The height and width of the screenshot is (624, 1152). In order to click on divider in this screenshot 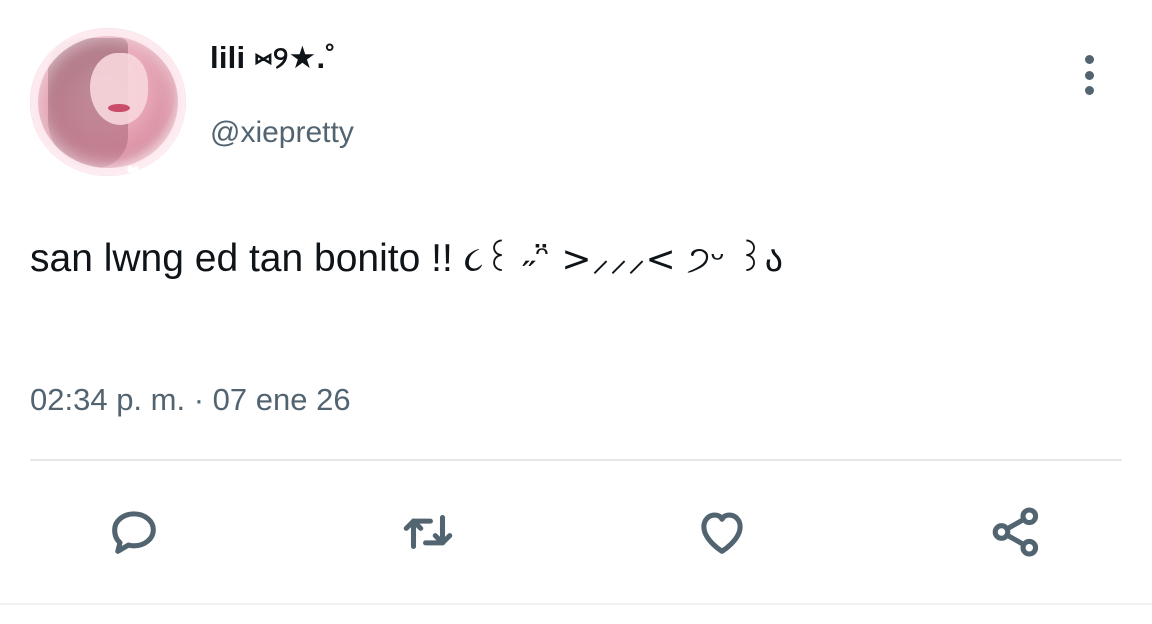, I will do `click(576, 460)`.